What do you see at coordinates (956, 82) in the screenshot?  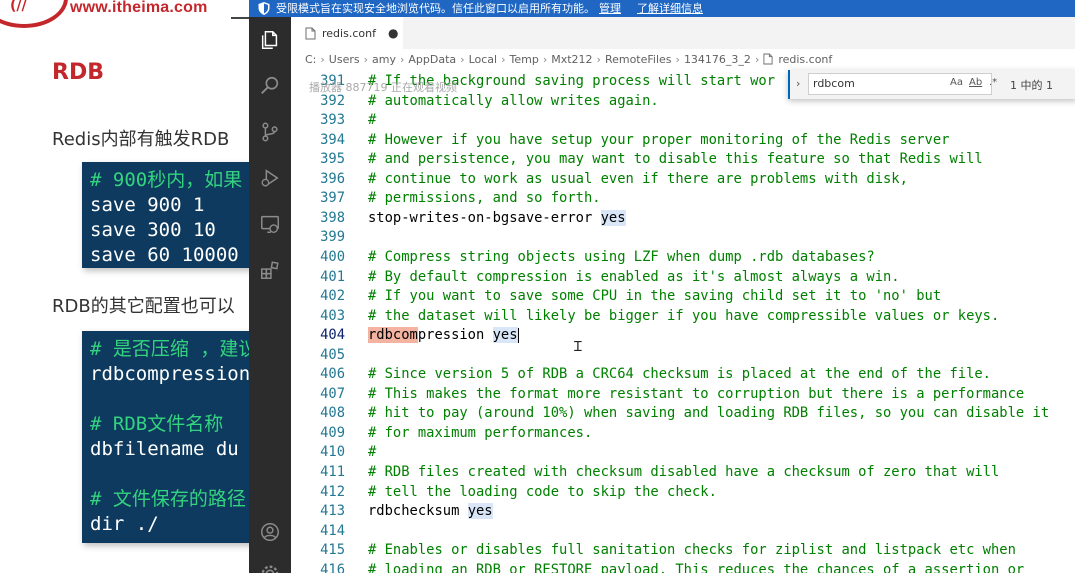 I see `match-case-toggle: Aa` at bounding box center [956, 82].